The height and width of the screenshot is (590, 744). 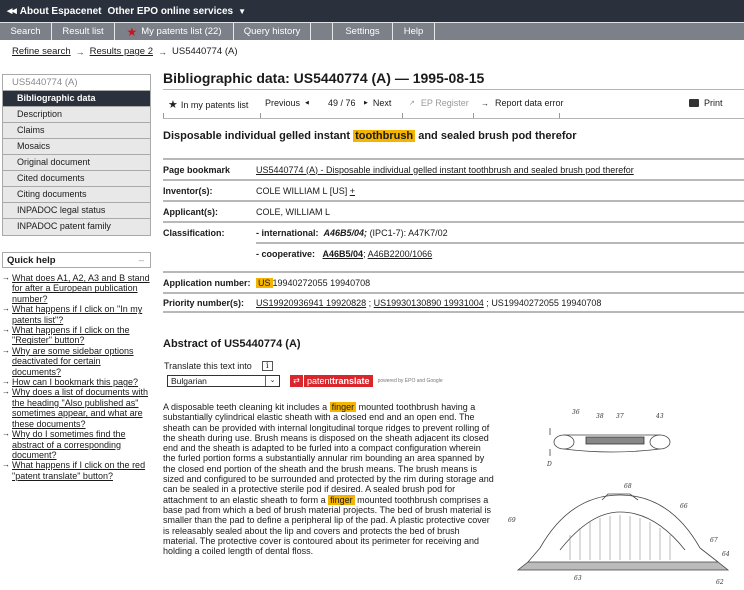 I want to click on application-number-value: 19940272055 19940708, so click(x=321, y=282).